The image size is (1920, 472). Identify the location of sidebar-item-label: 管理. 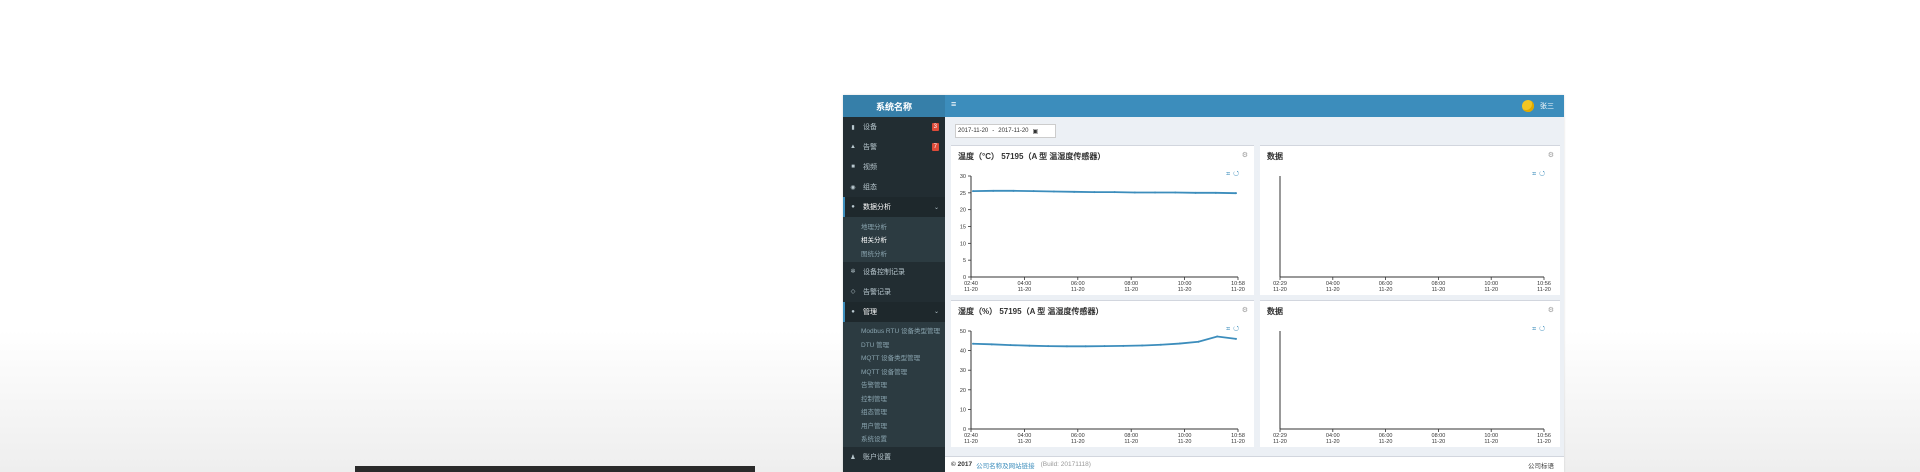
(870, 312).